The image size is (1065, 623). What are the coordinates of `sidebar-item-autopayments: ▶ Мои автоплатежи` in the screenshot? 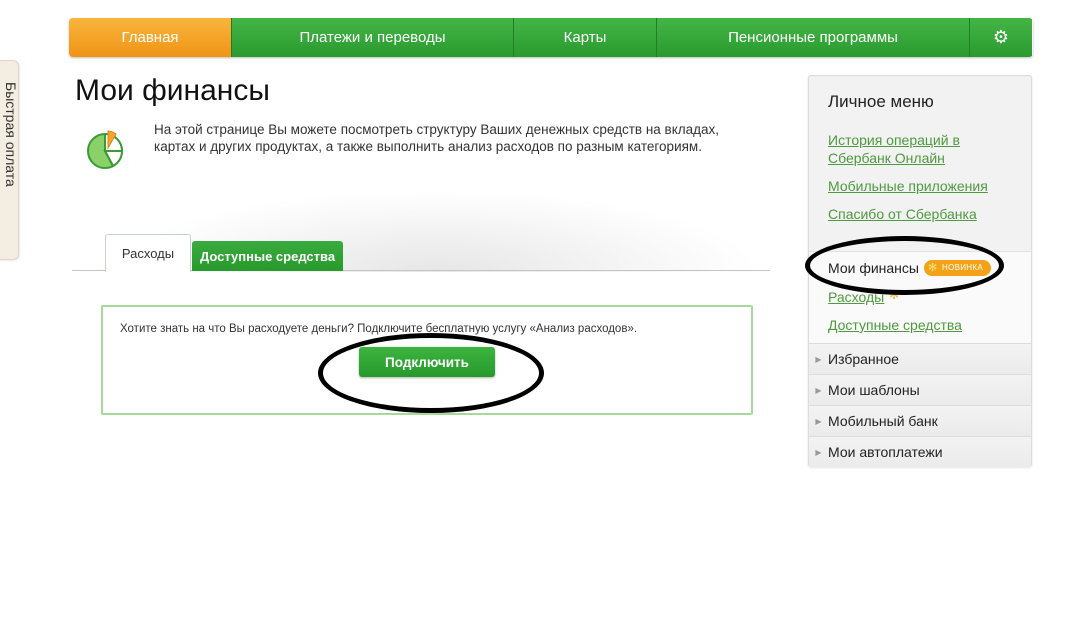 It's located at (920, 451).